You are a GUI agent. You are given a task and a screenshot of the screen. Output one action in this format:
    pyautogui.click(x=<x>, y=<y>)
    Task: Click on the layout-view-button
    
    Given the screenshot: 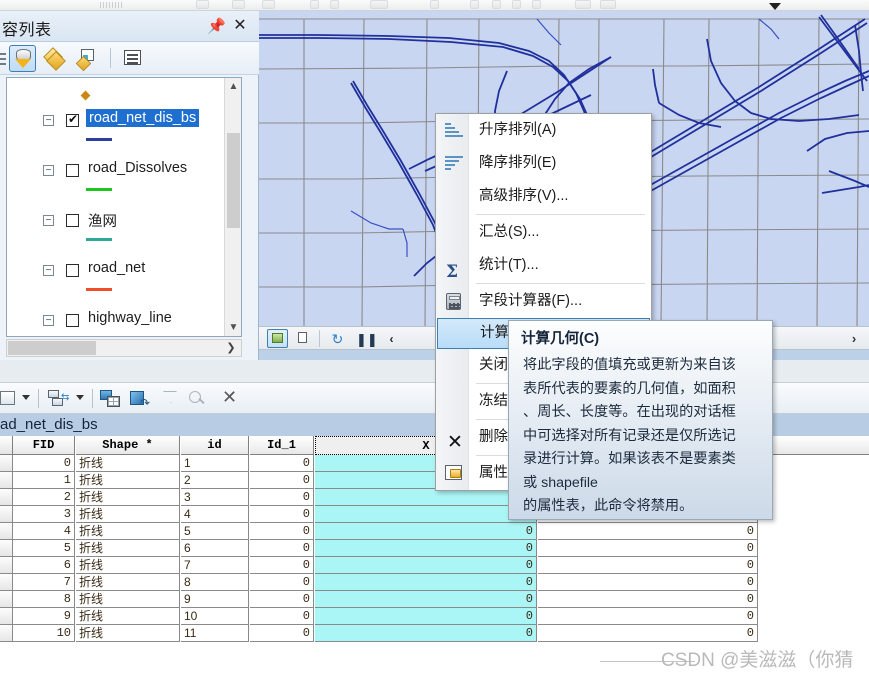 What is the action you would take?
    pyautogui.click(x=302, y=338)
    